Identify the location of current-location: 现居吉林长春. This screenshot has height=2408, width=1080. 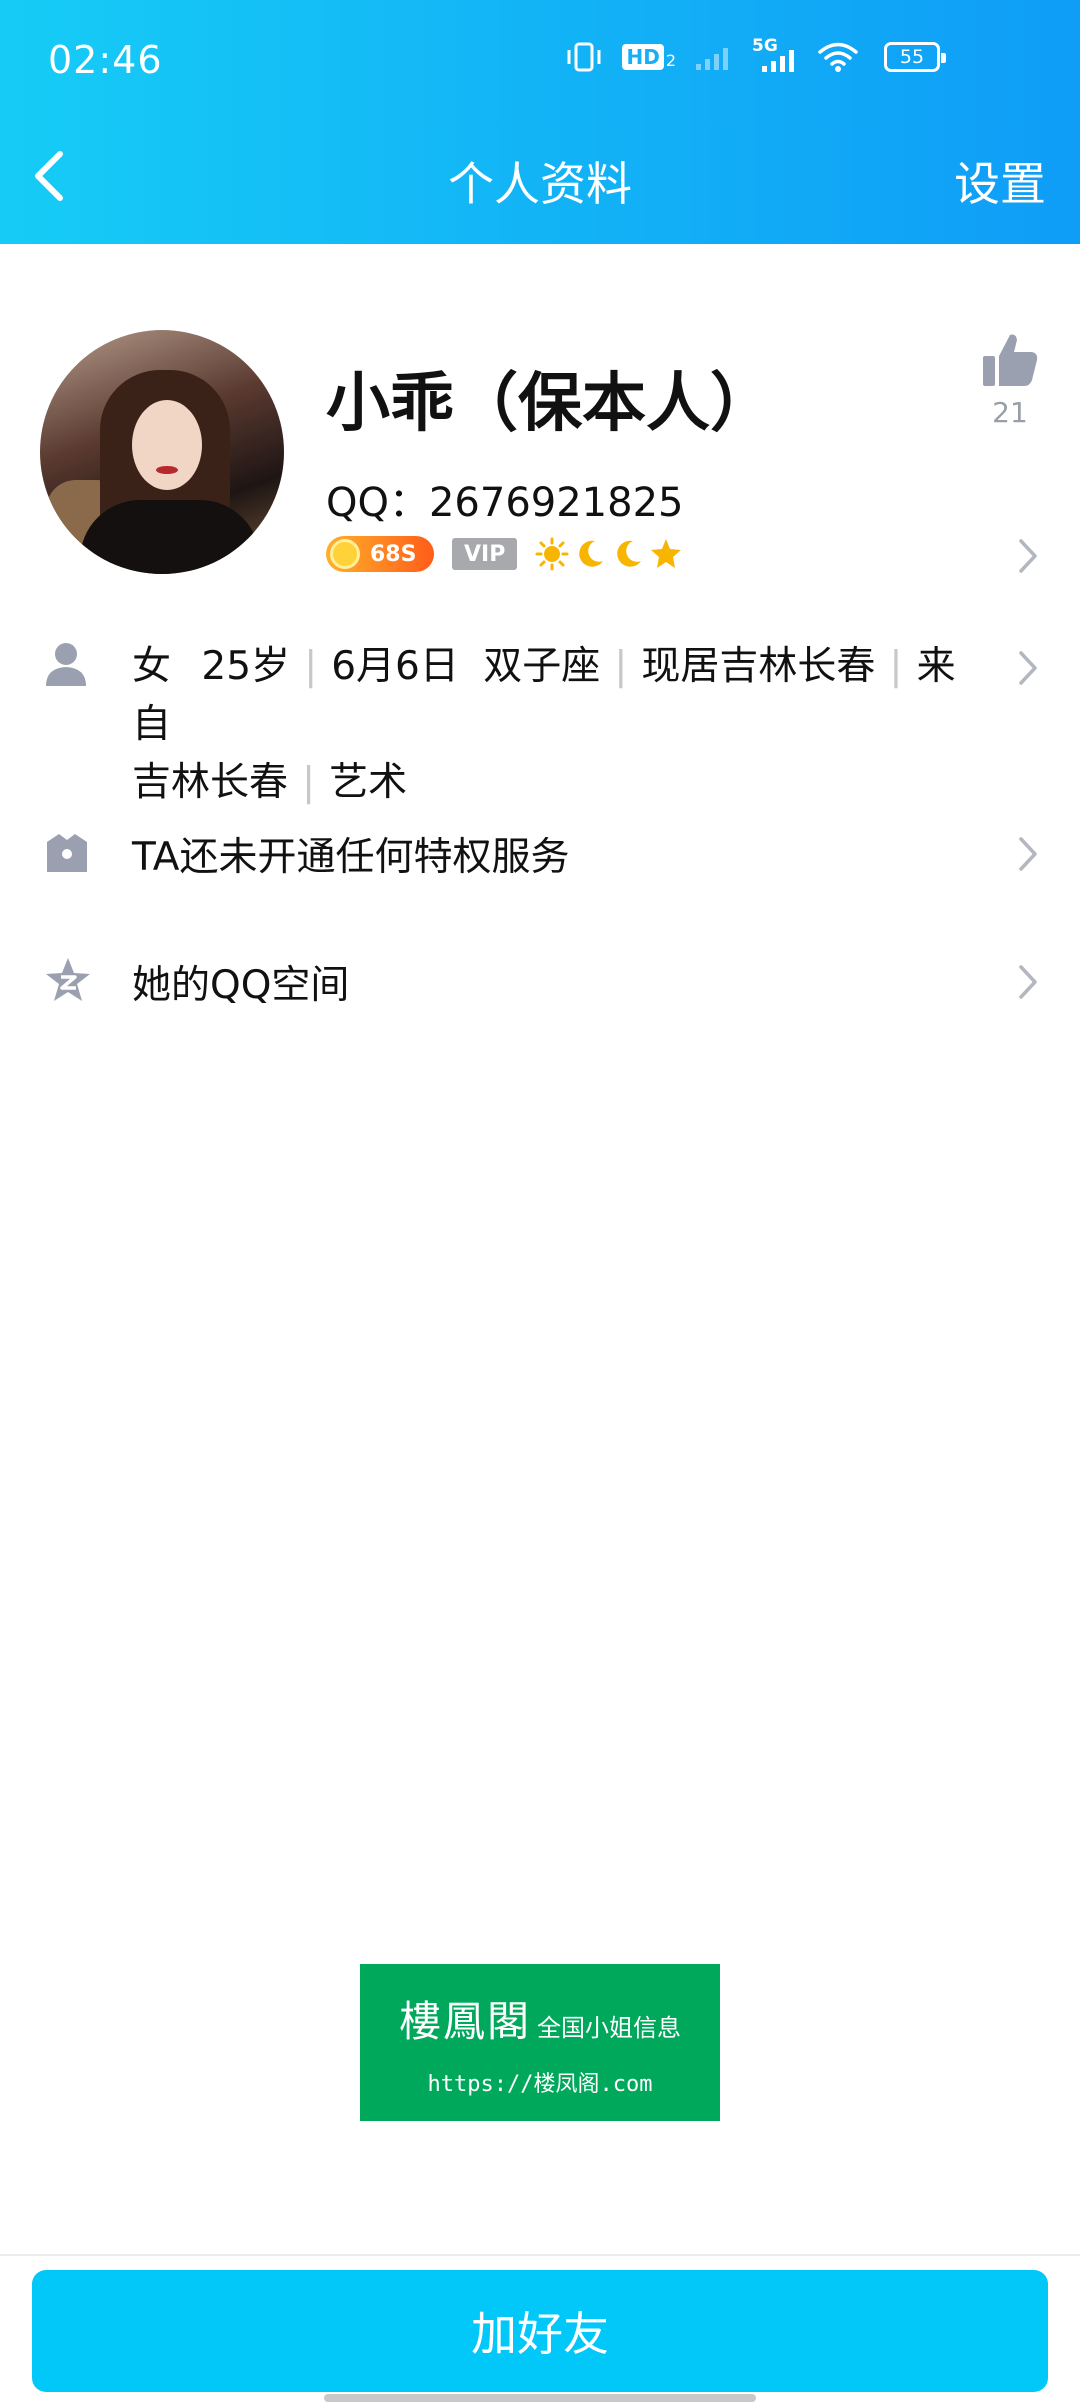
(758, 666).